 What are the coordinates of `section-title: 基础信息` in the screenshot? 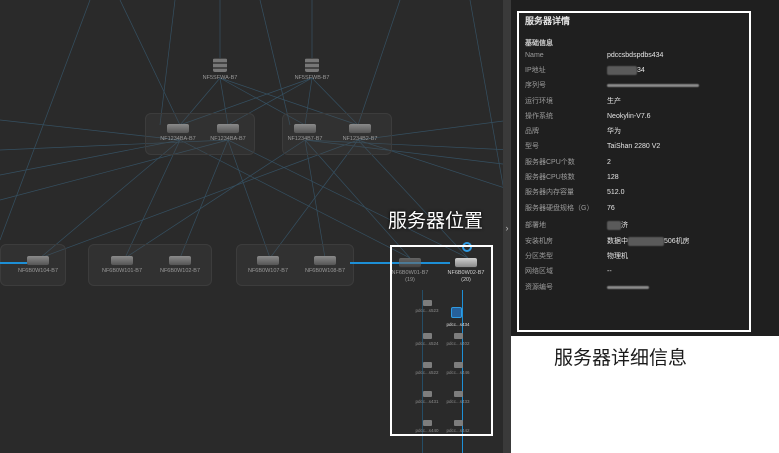 It's located at (539, 43).